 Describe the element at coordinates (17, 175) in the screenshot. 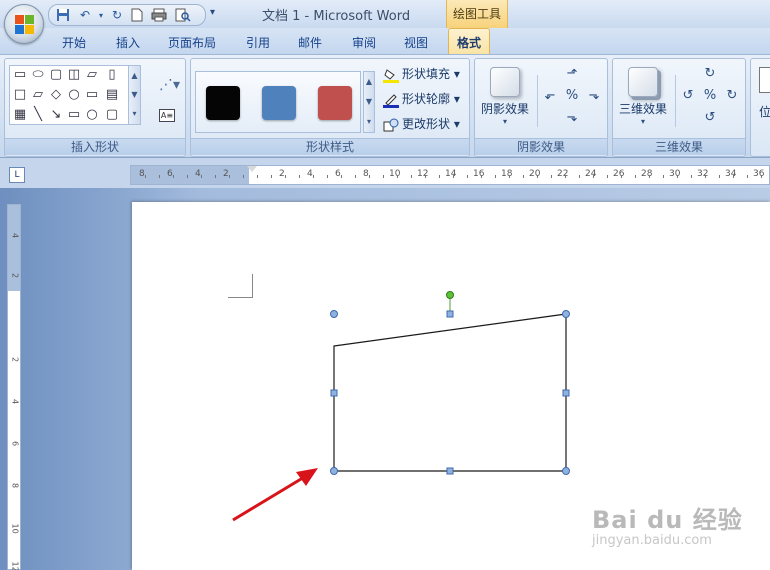

I see `tab-selector: L` at that location.